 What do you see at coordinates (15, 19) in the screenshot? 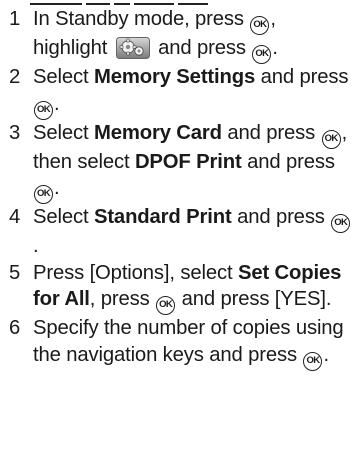
I see `step-number: 1` at bounding box center [15, 19].